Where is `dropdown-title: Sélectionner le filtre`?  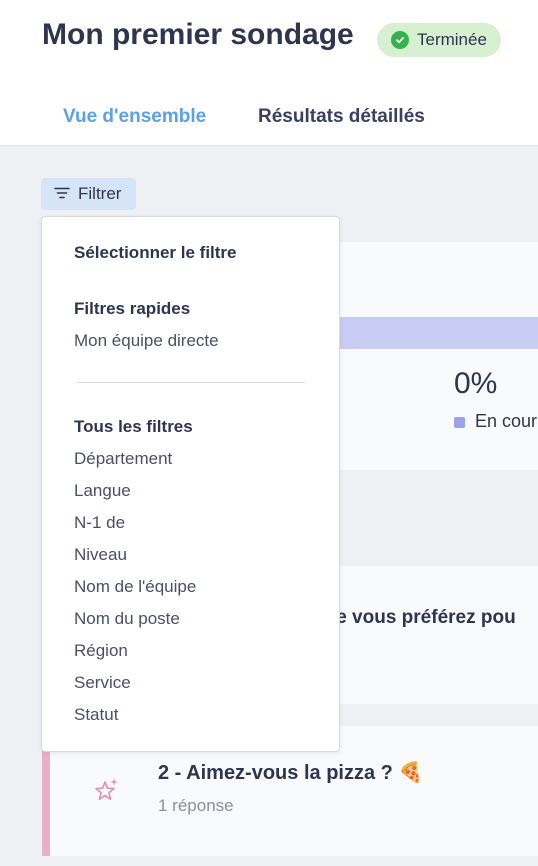 dropdown-title: Sélectionner le filtre is located at coordinates (155, 252).